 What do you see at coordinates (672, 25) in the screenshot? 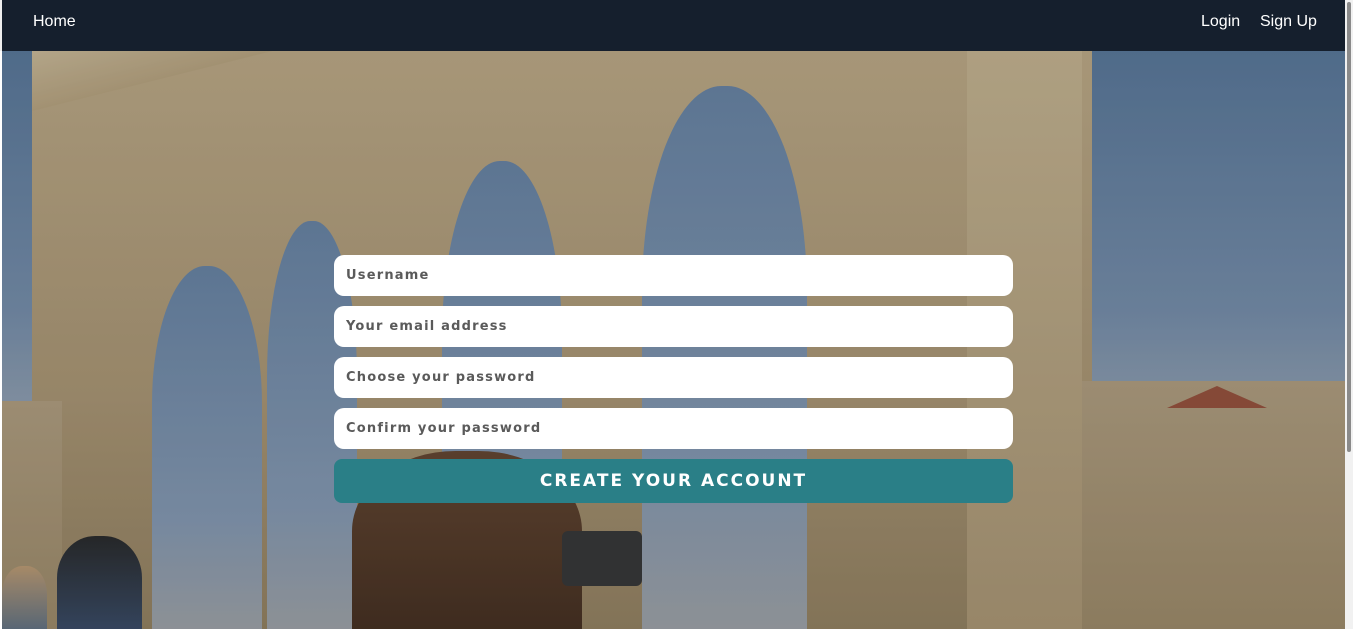
I see `top-navbar: Home Login Sign Up` at bounding box center [672, 25].